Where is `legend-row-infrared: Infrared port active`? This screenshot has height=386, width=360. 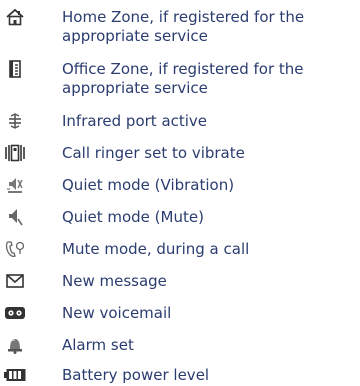
legend-row-infrared: Infrared port active is located at coordinates (180, 121).